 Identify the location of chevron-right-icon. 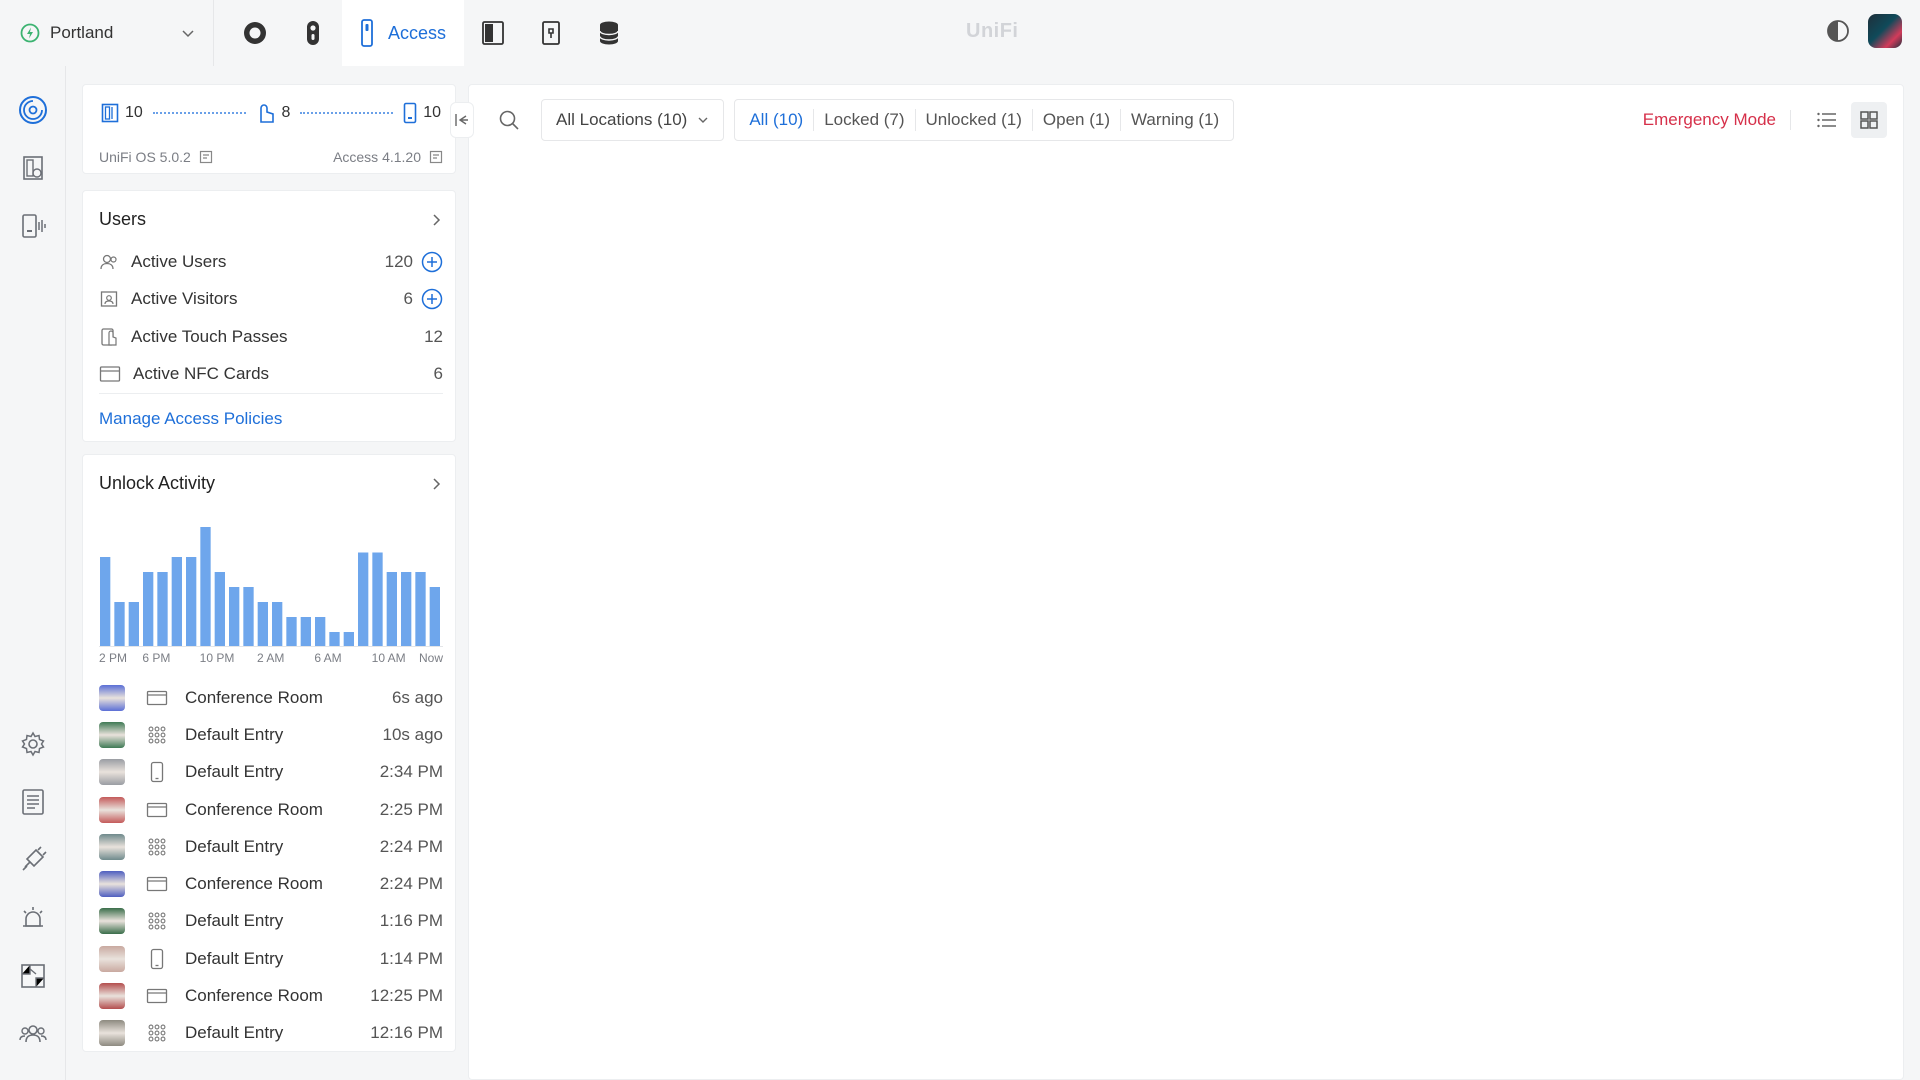
(436, 220).